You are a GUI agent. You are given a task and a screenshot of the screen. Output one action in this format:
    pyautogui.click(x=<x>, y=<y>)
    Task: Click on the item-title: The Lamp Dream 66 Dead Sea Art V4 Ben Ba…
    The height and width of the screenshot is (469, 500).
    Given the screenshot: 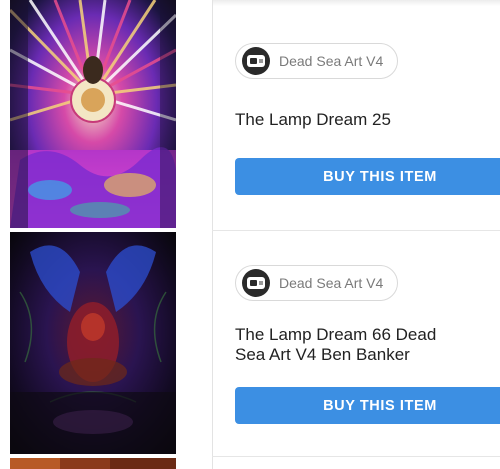 What is the action you would take?
    pyautogui.click(x=350, y=345)
    